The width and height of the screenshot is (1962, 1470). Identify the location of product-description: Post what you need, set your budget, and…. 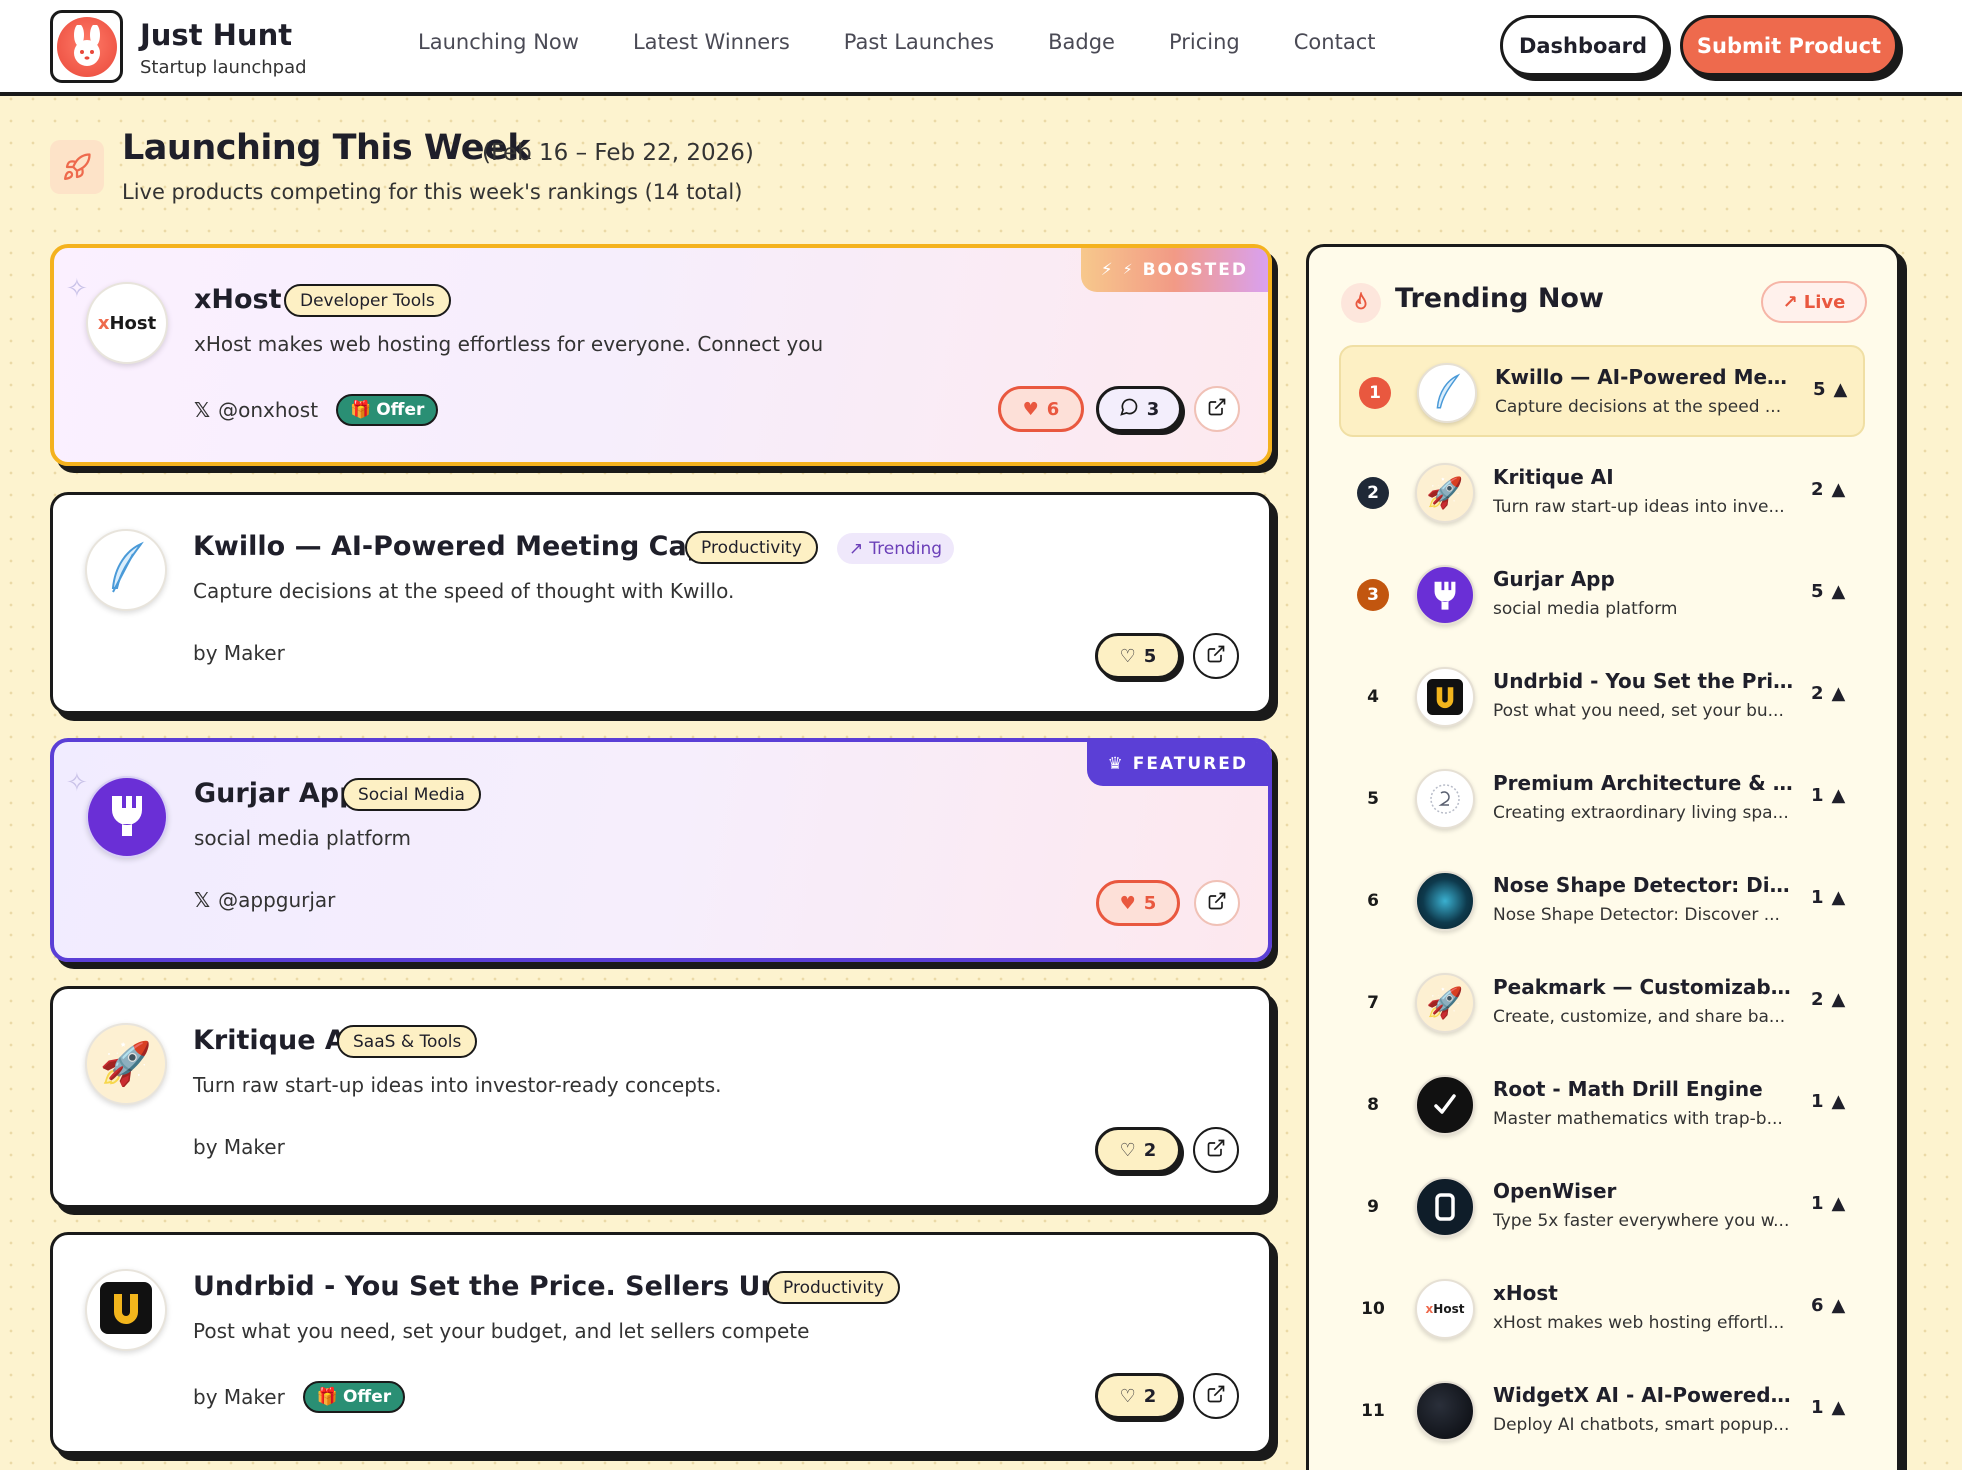
(501, 1331).